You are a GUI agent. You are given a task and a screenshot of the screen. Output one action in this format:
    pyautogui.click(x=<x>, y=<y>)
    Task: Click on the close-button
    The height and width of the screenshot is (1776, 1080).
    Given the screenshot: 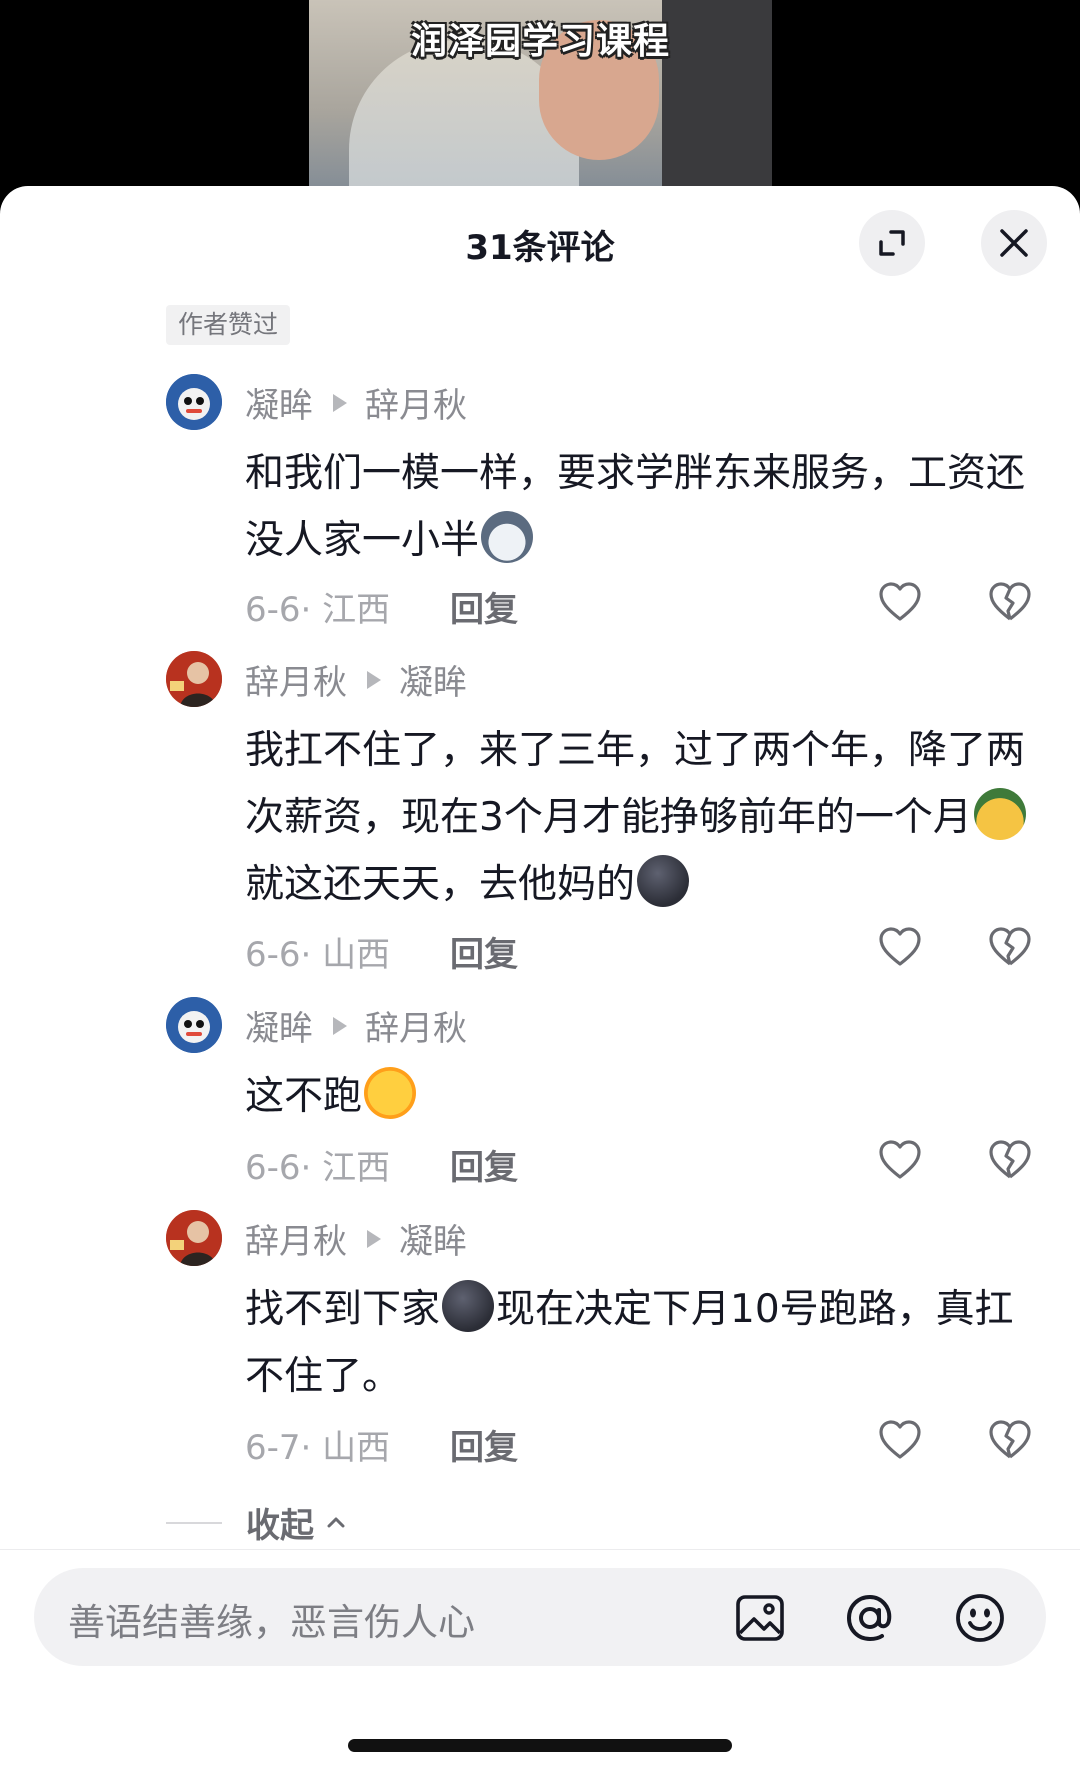 What is the action you would take?
    pyautogui.click(x=1014, y=243)
    